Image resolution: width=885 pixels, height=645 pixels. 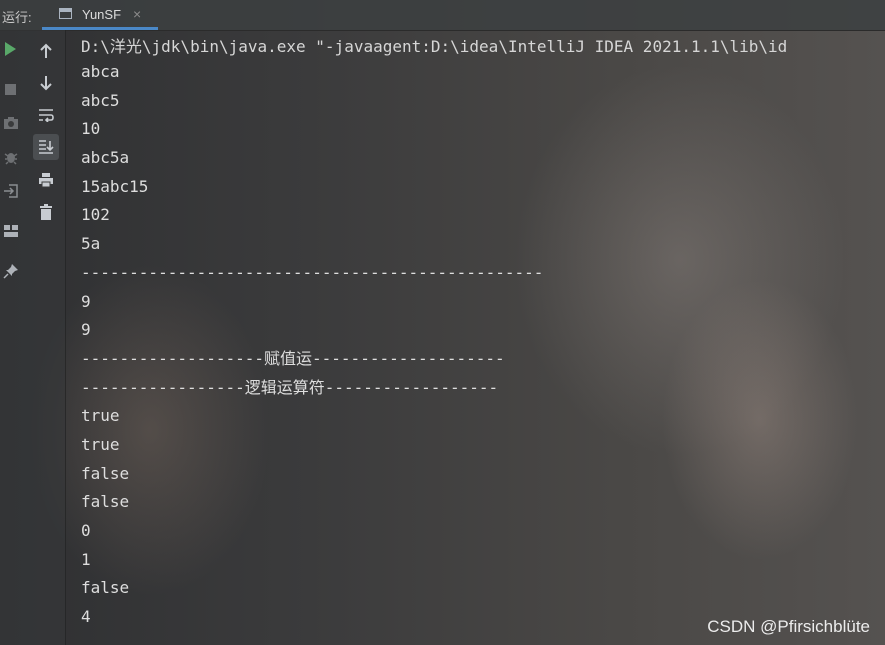 I want to click on stop-icon, so click(x=11, y=89).